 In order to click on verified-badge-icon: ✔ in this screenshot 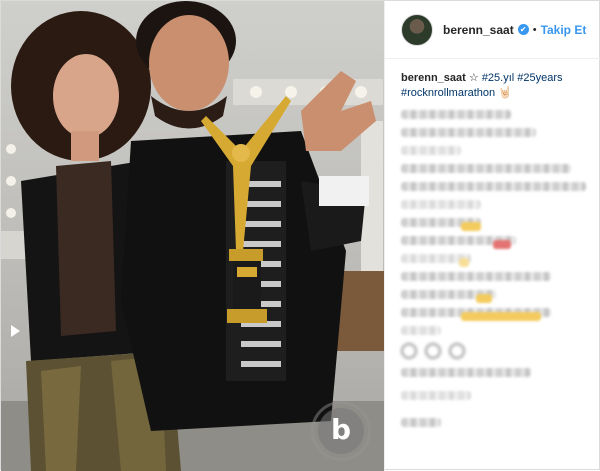, I will do `click(523, 29)`.